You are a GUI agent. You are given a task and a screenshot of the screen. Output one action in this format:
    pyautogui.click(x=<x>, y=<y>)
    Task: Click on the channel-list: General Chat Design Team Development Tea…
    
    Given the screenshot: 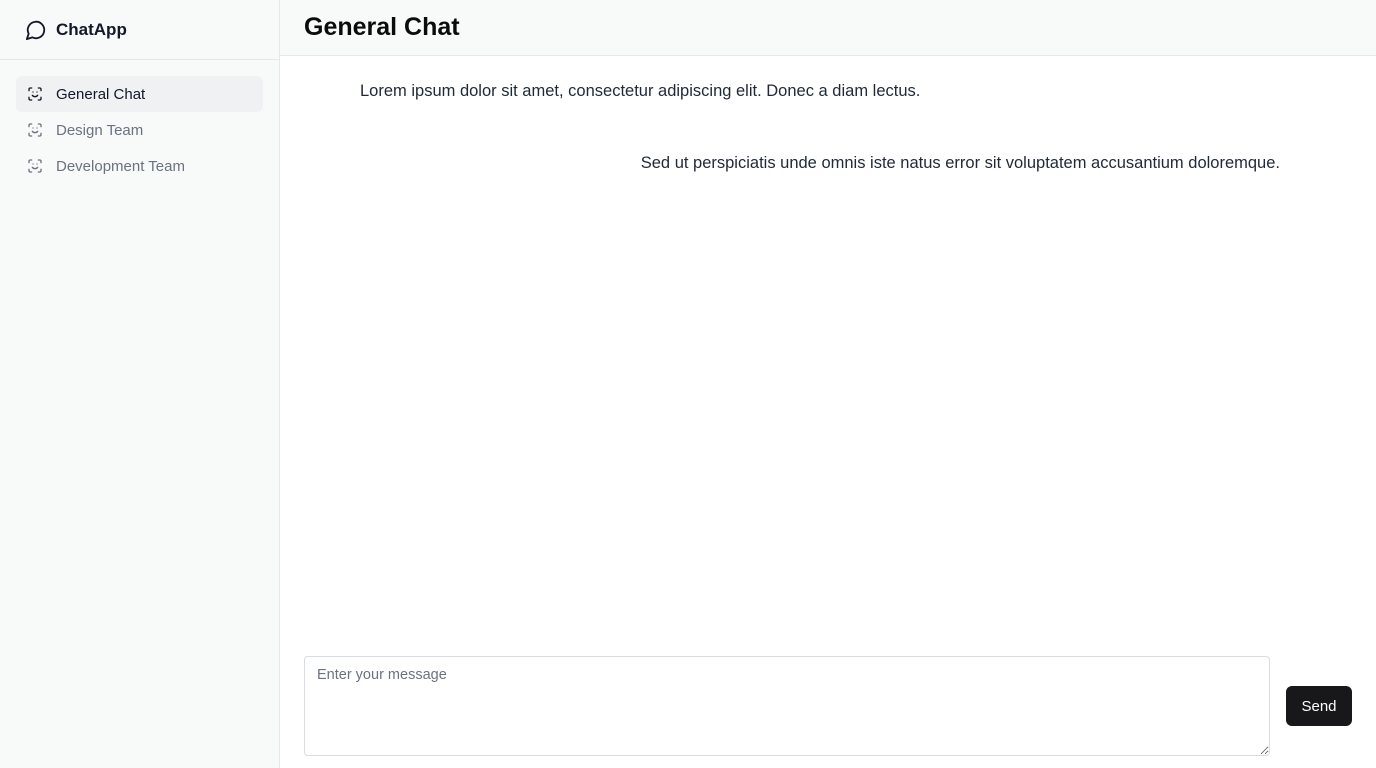 What is the action you would take?
    pyautogui.click(x=139, y=122)
    